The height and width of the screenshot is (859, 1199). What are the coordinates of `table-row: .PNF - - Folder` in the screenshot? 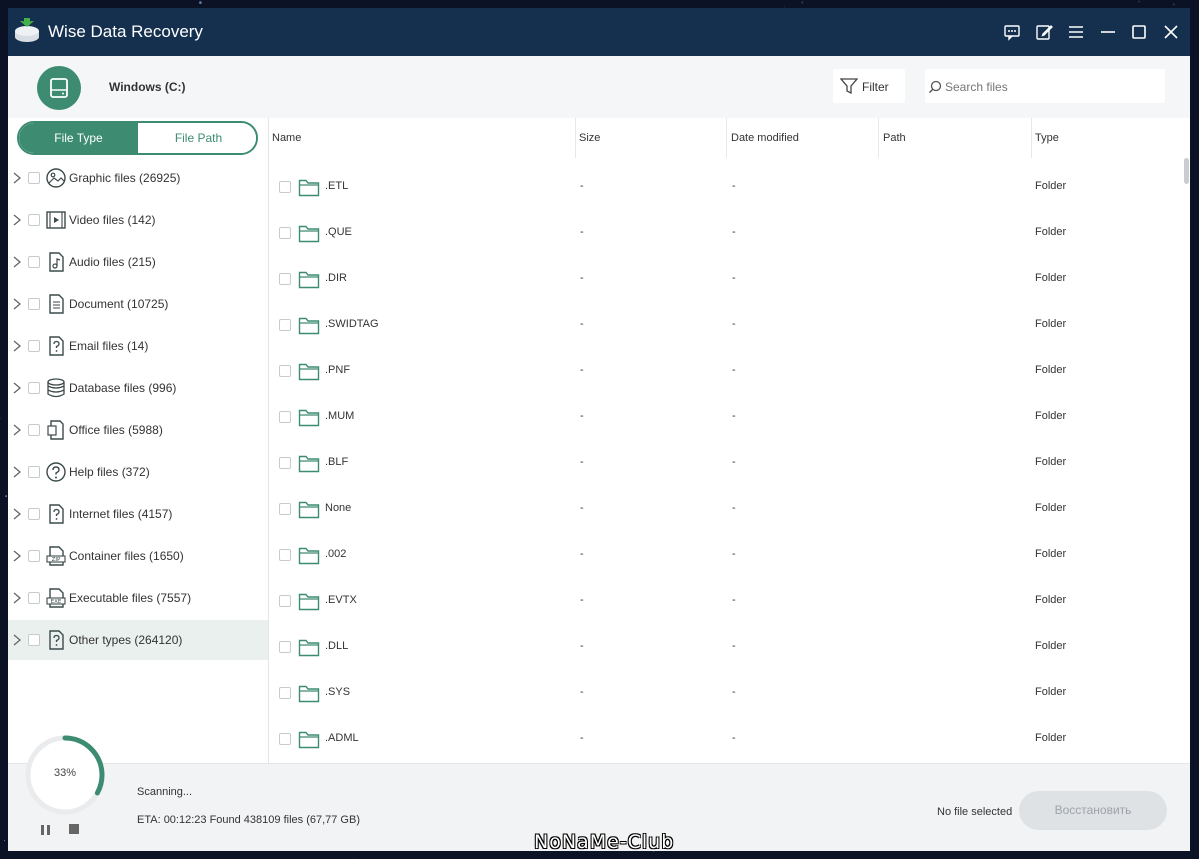 It's located at (727, 372).